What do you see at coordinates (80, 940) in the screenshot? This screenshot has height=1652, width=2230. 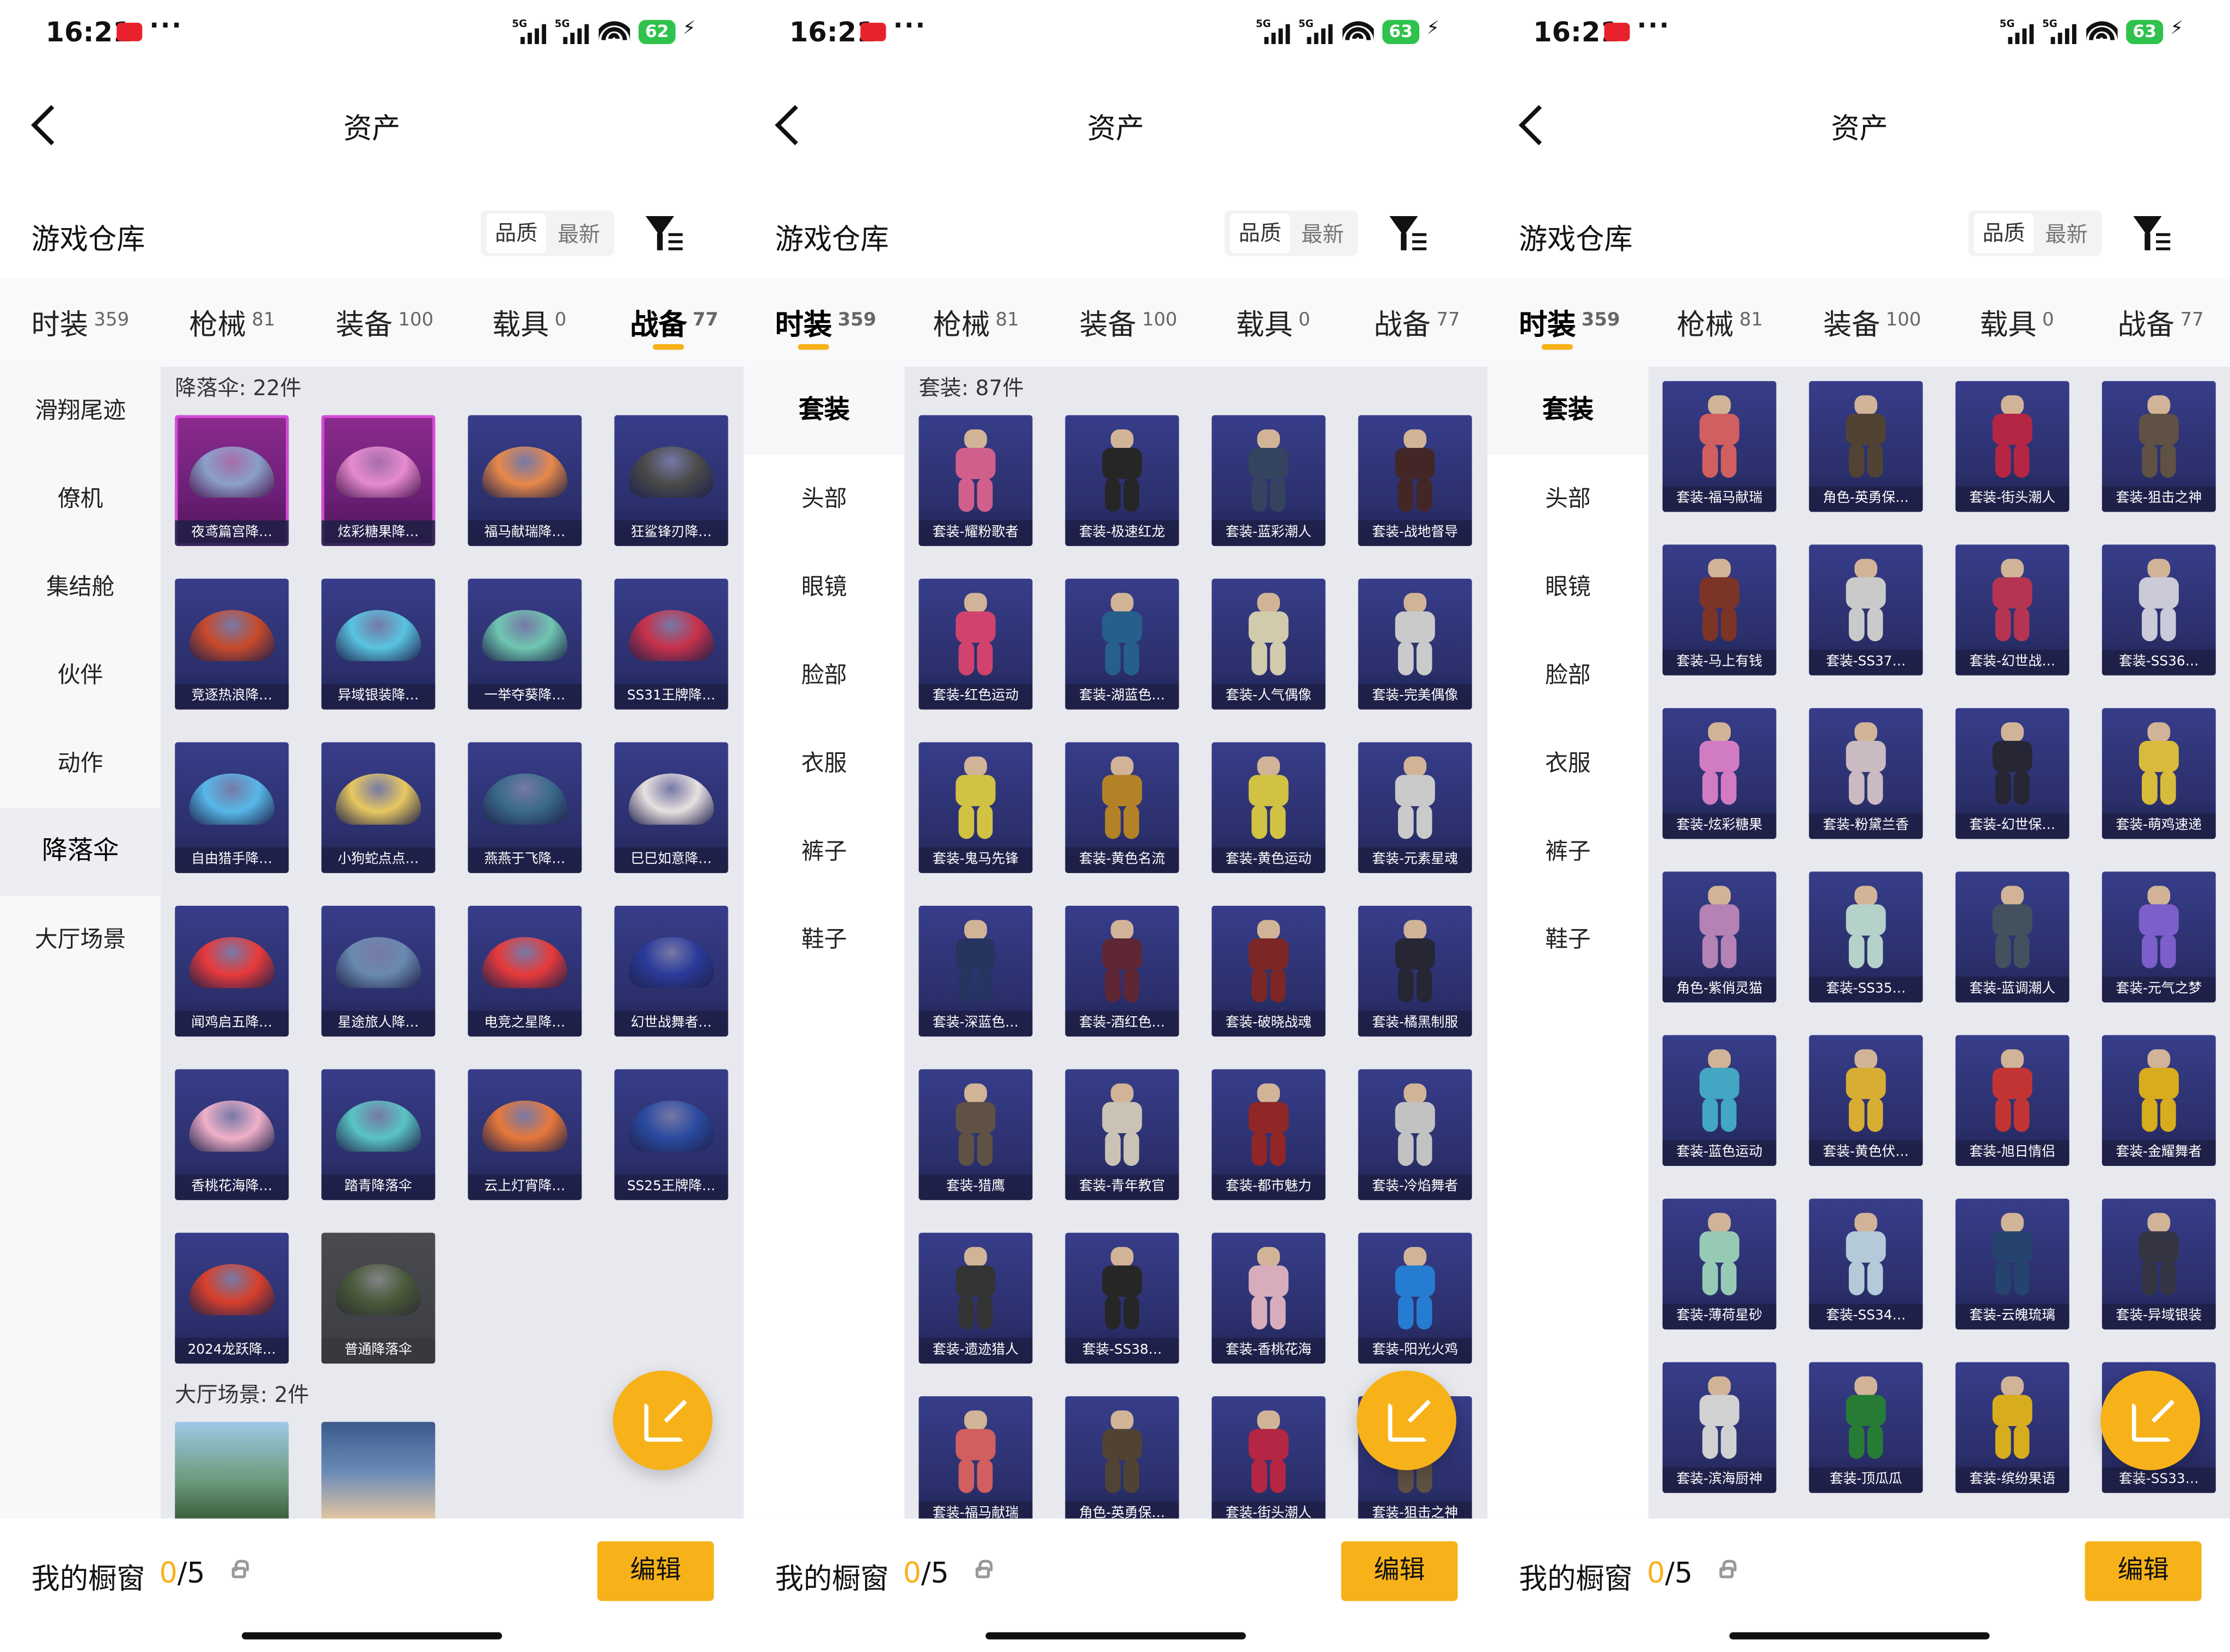 I see `sidebar-item: 大厅场景` at bounding box center [80, 940].